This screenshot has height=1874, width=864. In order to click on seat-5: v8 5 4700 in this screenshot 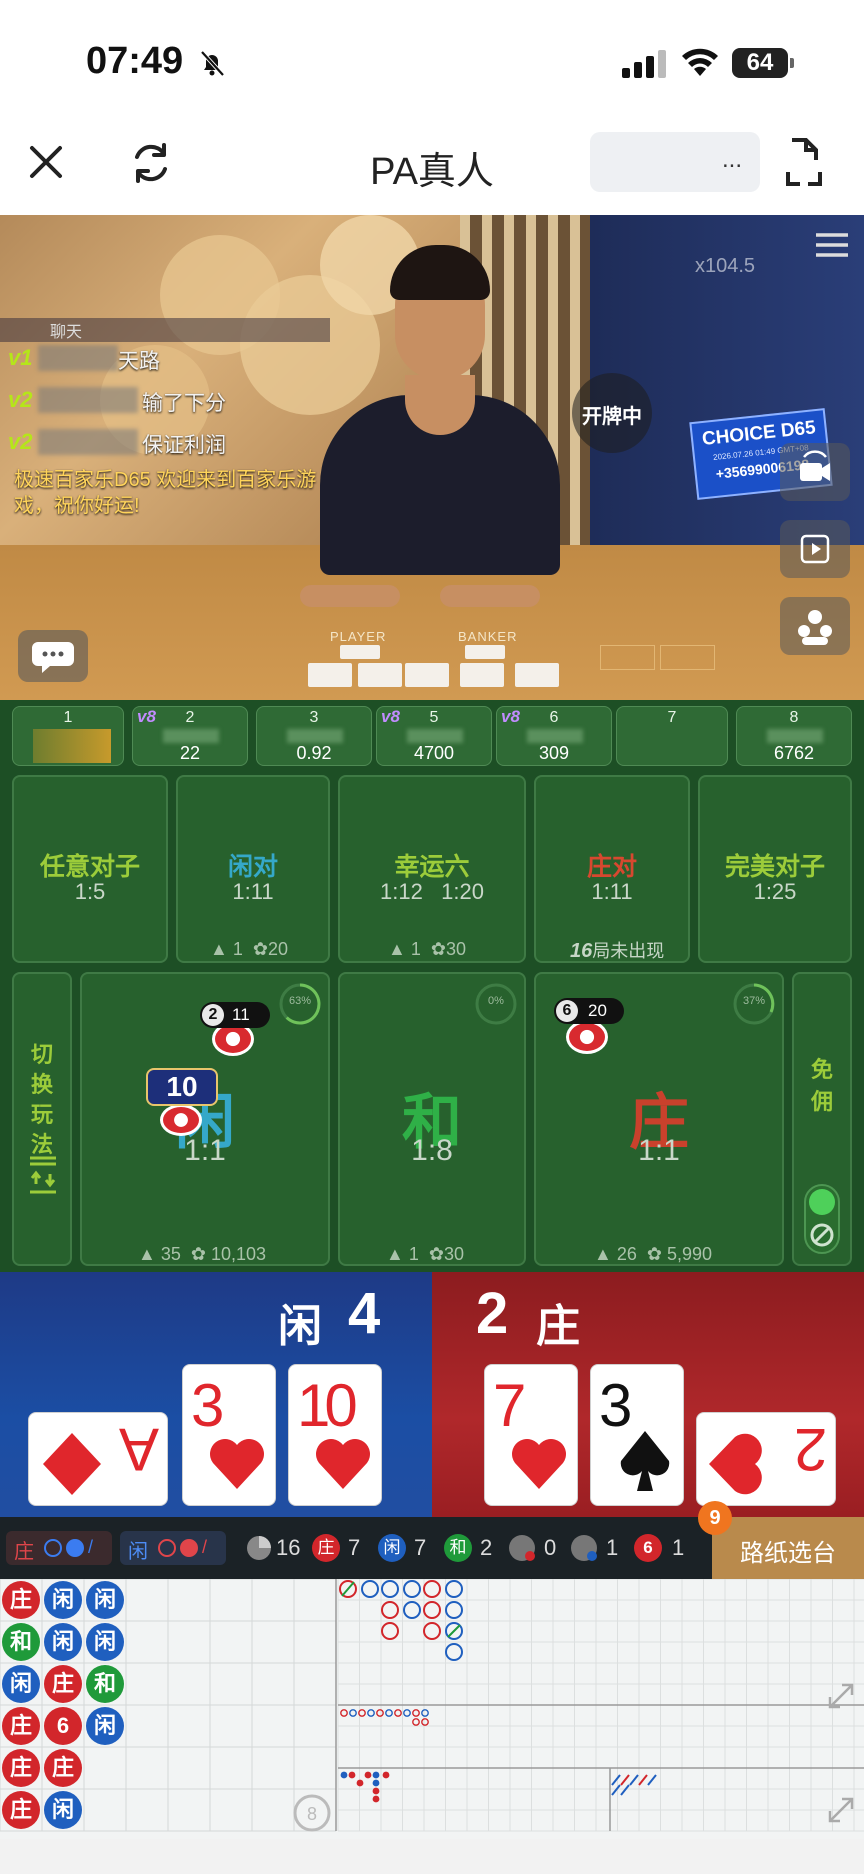, I will do `click(434, 736)`.